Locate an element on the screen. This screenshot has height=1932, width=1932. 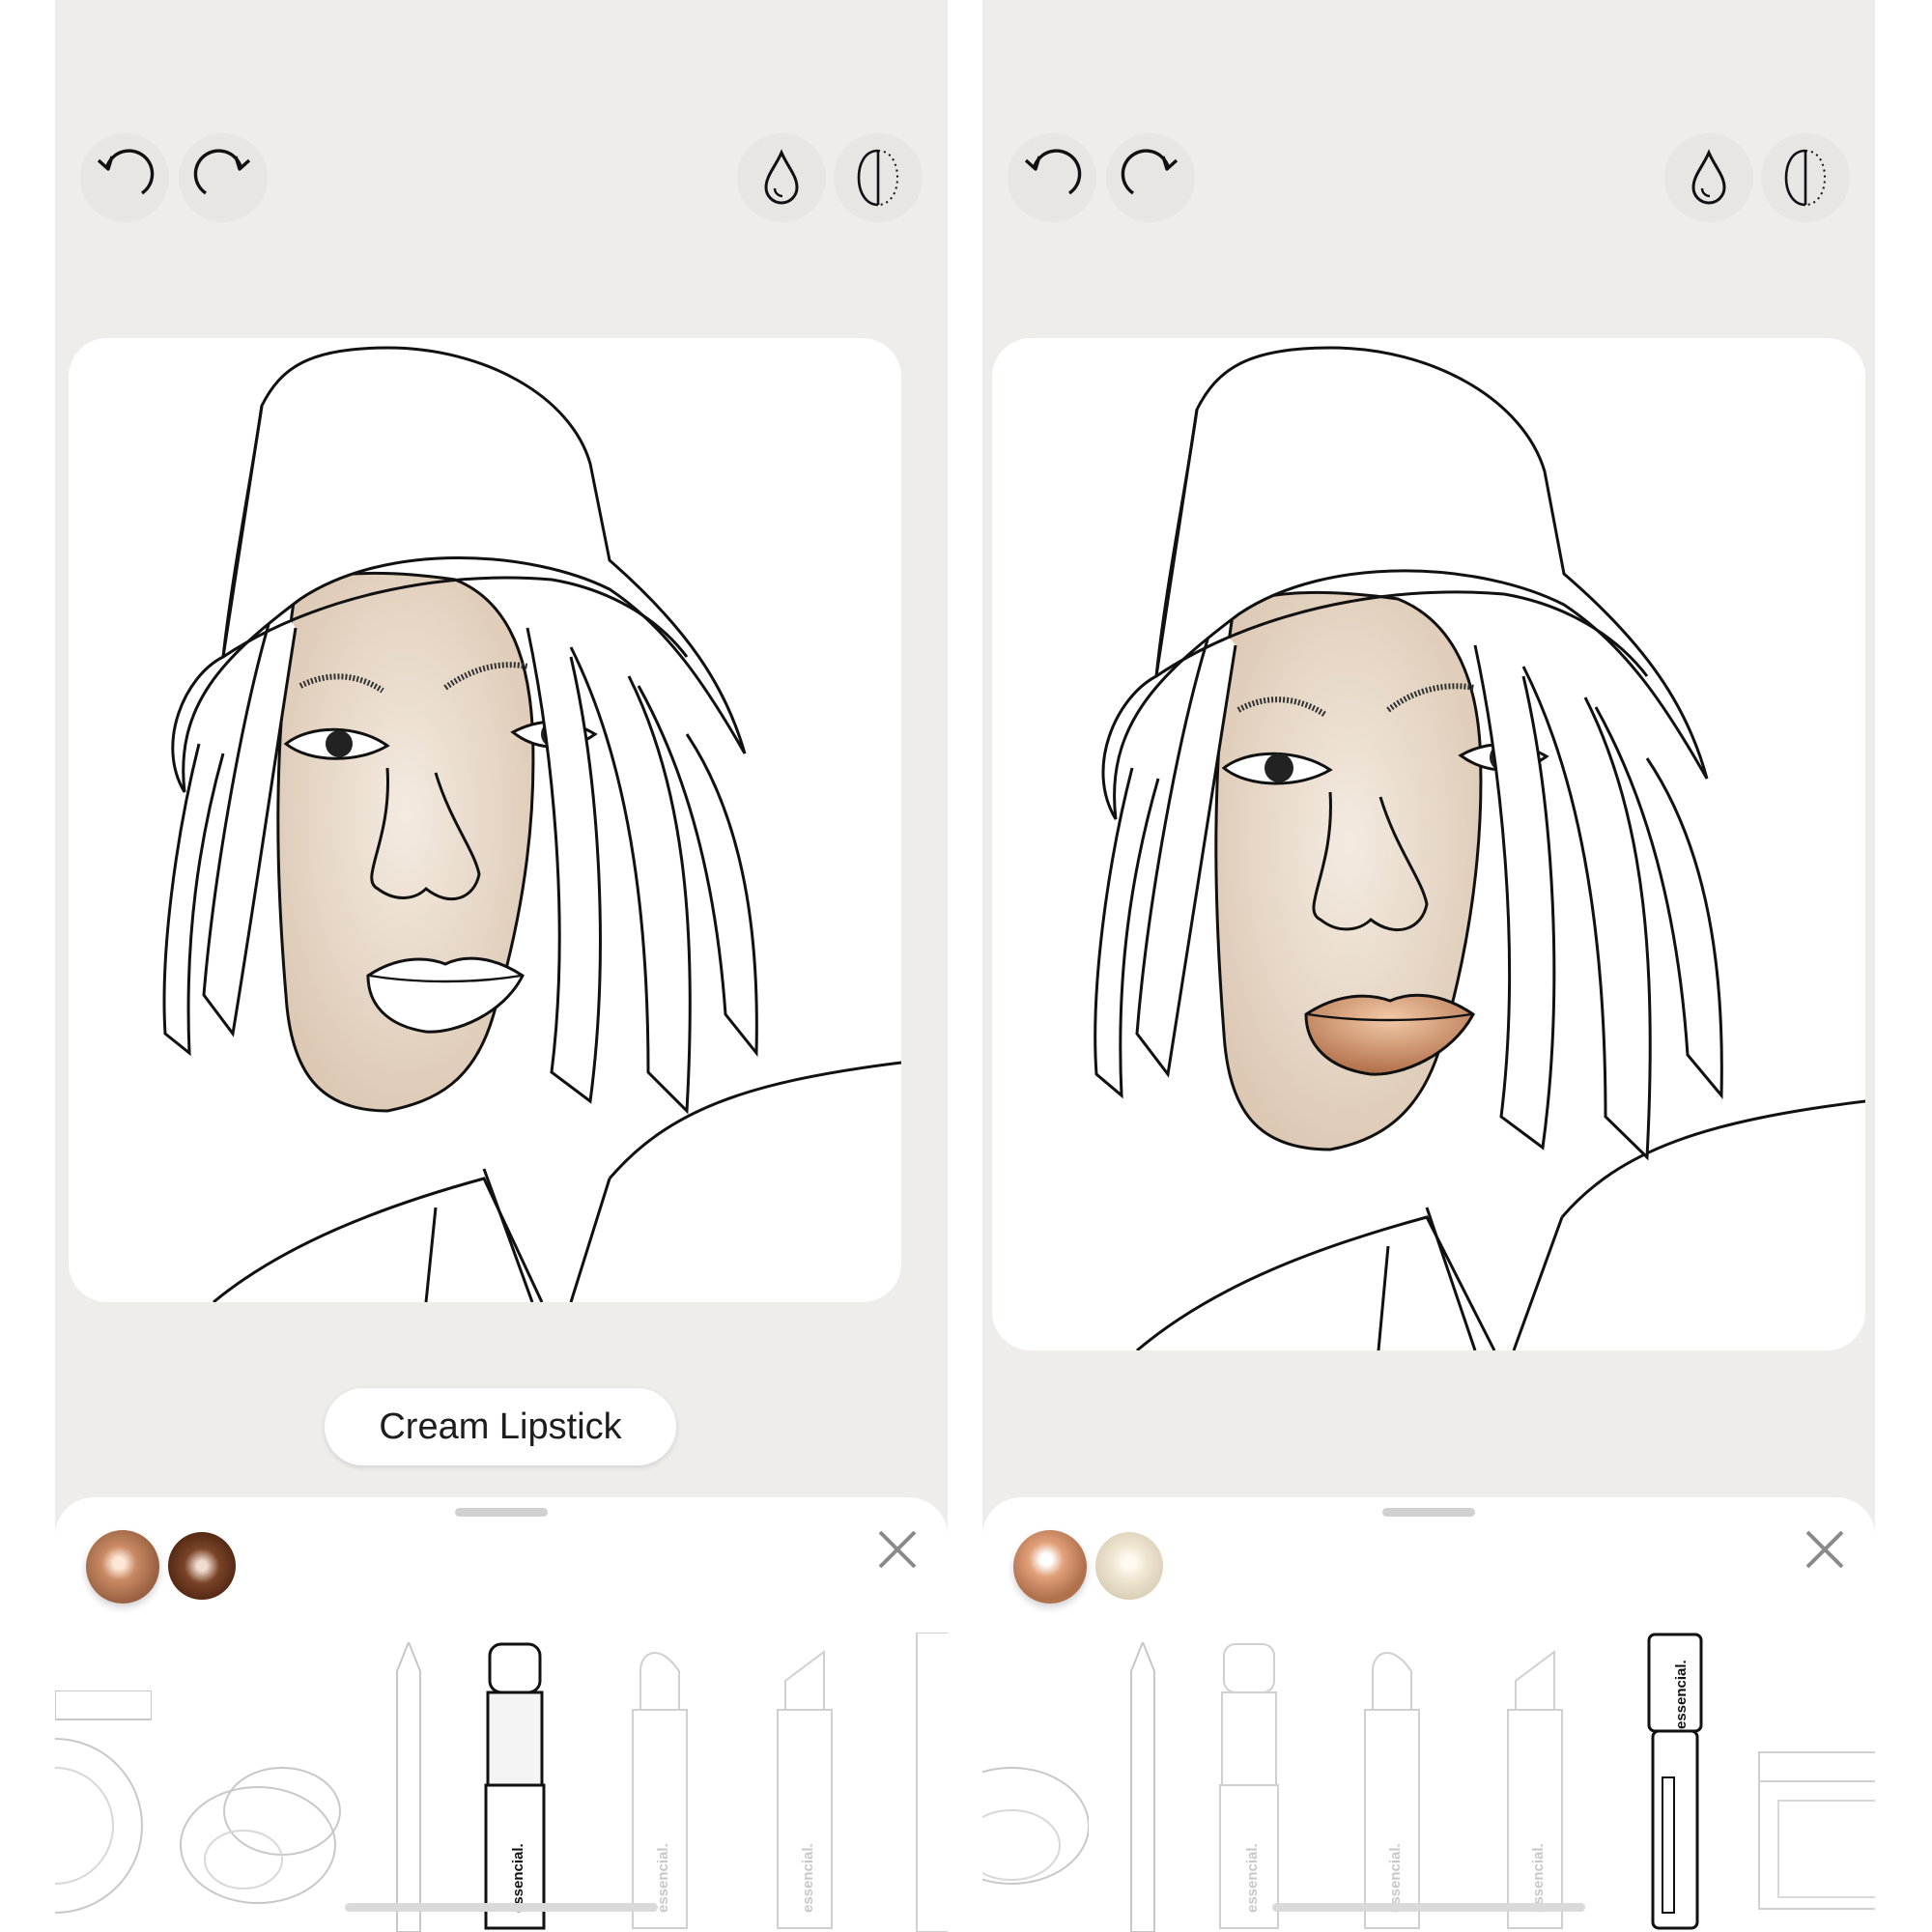
product-lip-gloss is located at coordinates (929, 1782).